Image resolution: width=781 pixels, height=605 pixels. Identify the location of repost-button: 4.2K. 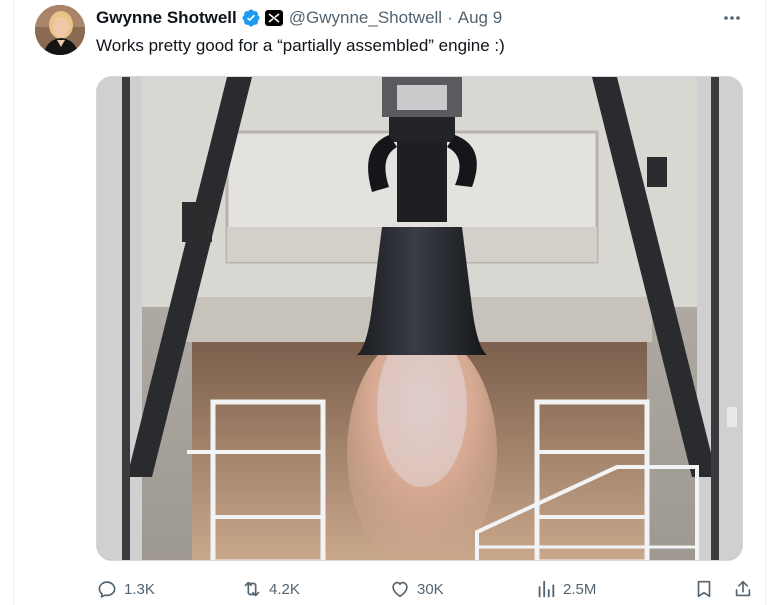
(270, 589).